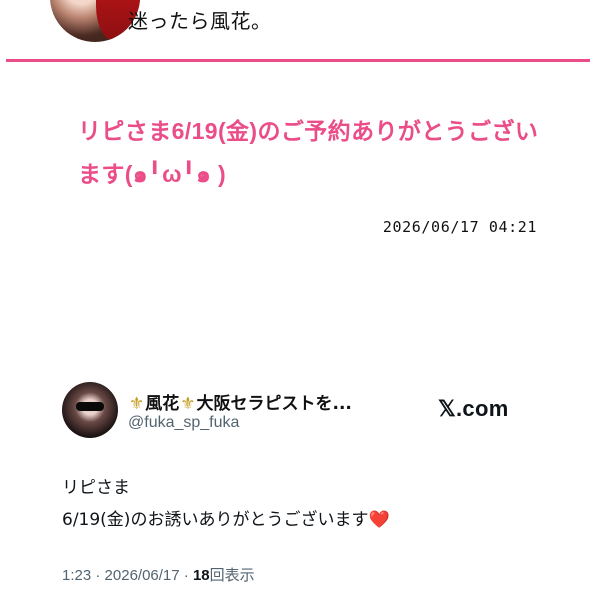 The image size is (600, 600). What do you see at coordinates (76, 575) in the screenshot?
I see `tweet-time: 1:23` at bounding box center [76, 575].